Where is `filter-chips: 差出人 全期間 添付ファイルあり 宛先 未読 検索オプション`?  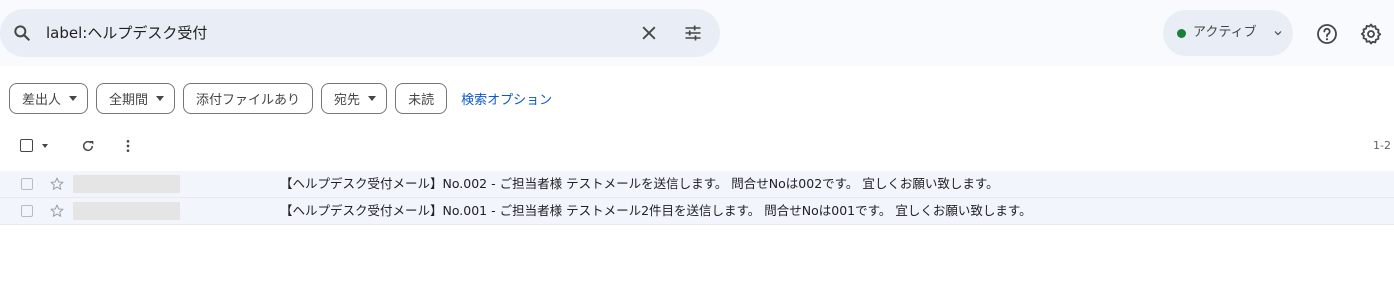
filter-chips: 差出人 全期間 添付ファイルあり 宛先 未読 検索オプション is located at coordinates (280, 98).